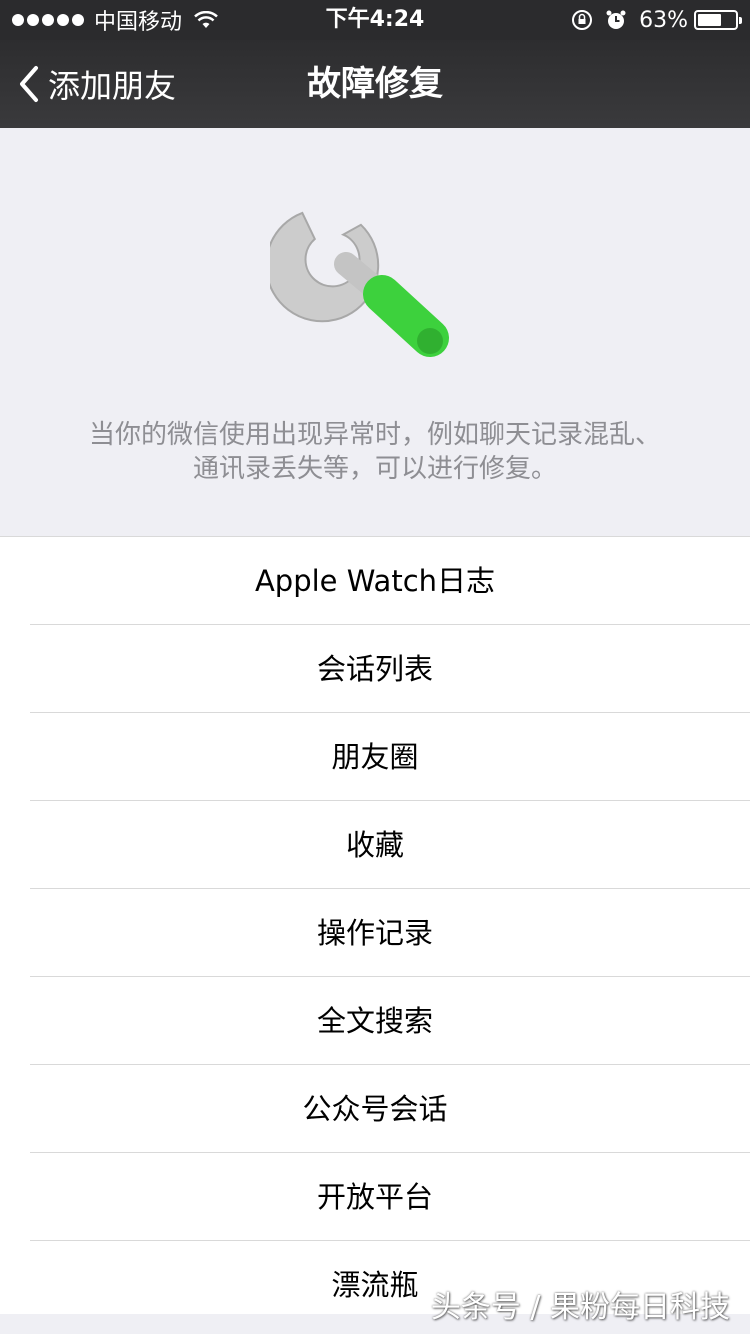 Image resolution: width=750 pixels, height=1334 pixels. I want to click on list-item-conversation-list: 会话列表, so click(375, 669).